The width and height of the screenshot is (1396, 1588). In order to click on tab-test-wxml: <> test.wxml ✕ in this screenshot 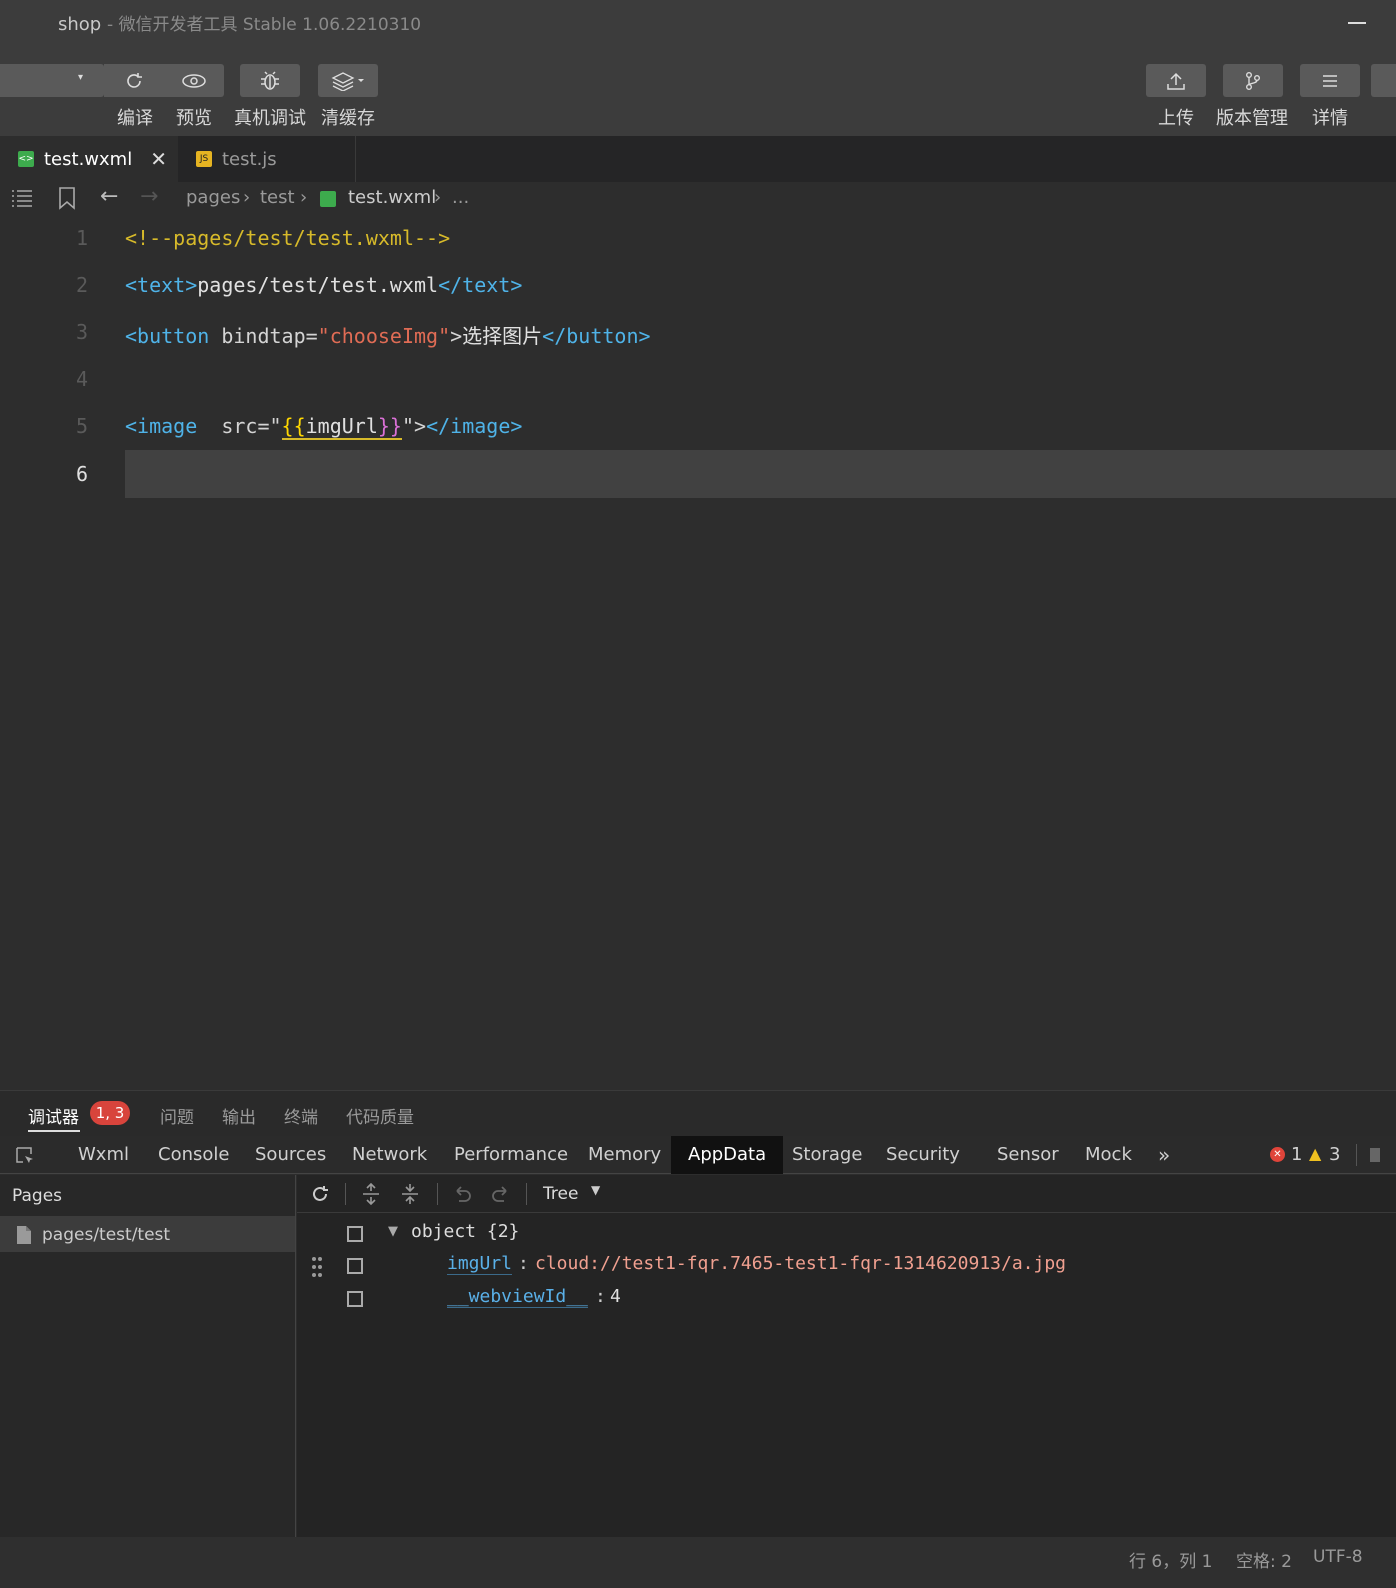, I will do `click(89, 159)`.